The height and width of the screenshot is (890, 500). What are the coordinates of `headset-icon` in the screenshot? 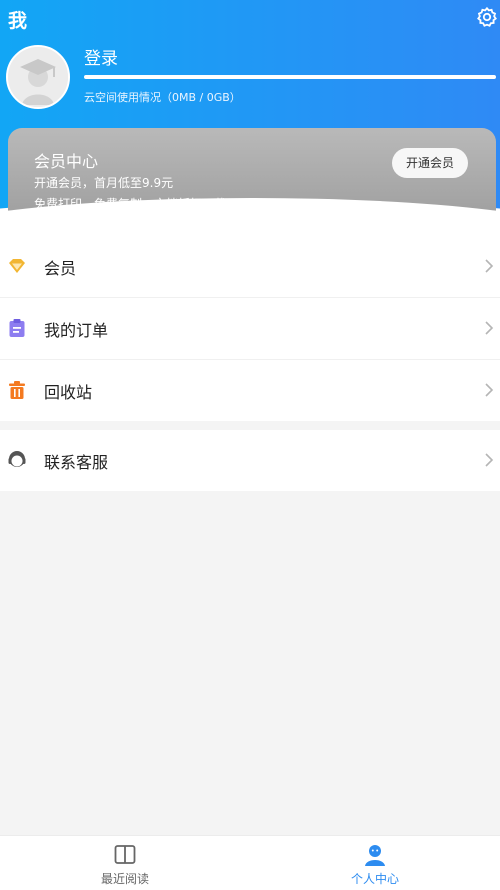 It's located at (17, 459).